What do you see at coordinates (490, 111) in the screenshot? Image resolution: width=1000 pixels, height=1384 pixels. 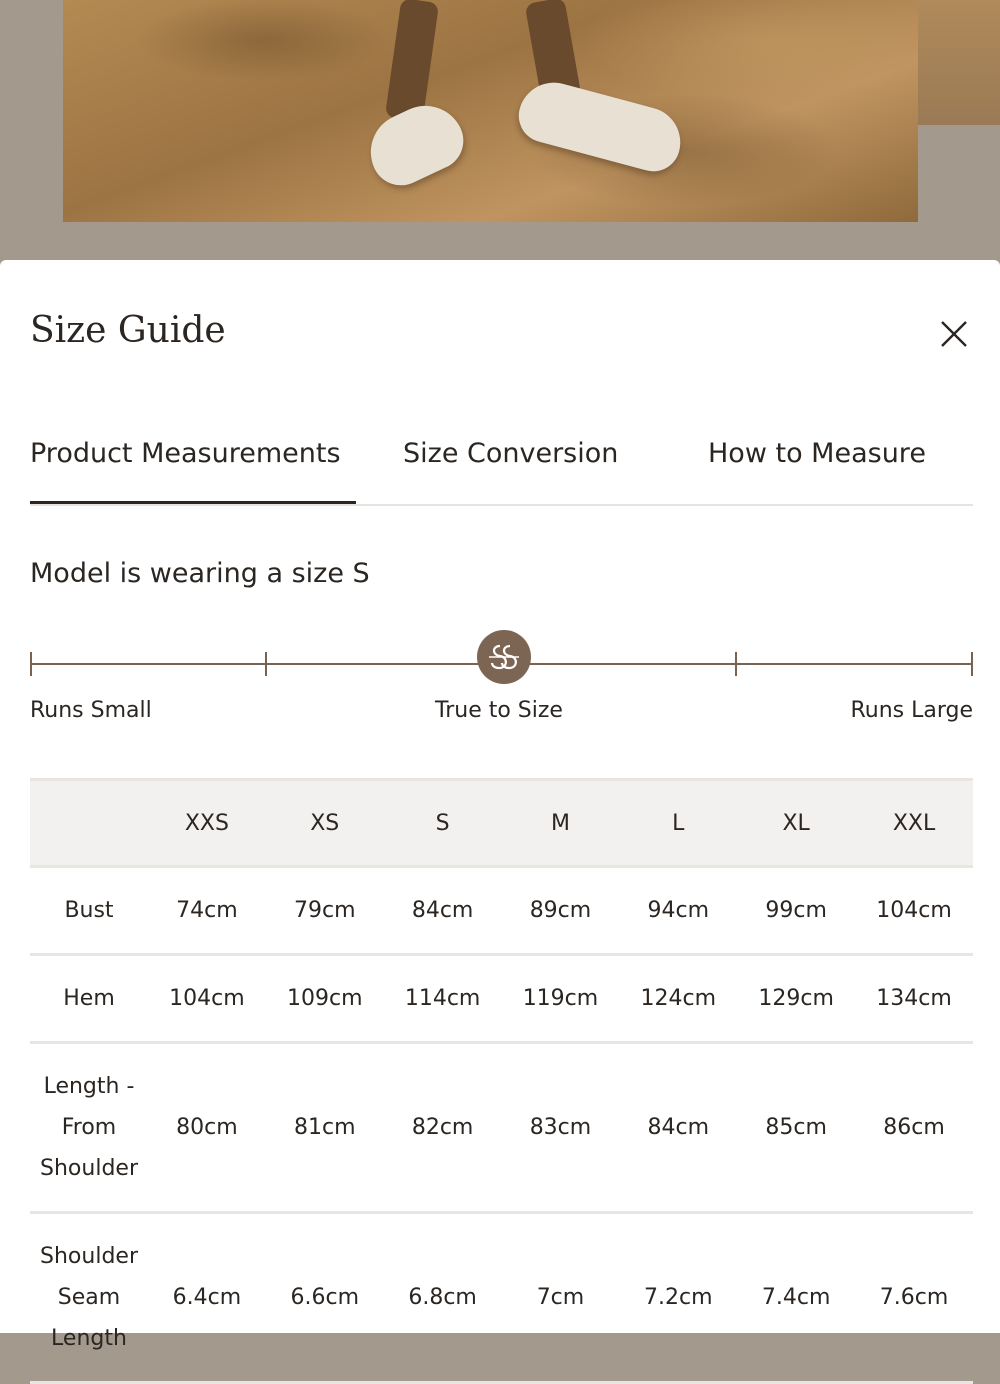 I see `product-photo` at bounding box center [490, 111].